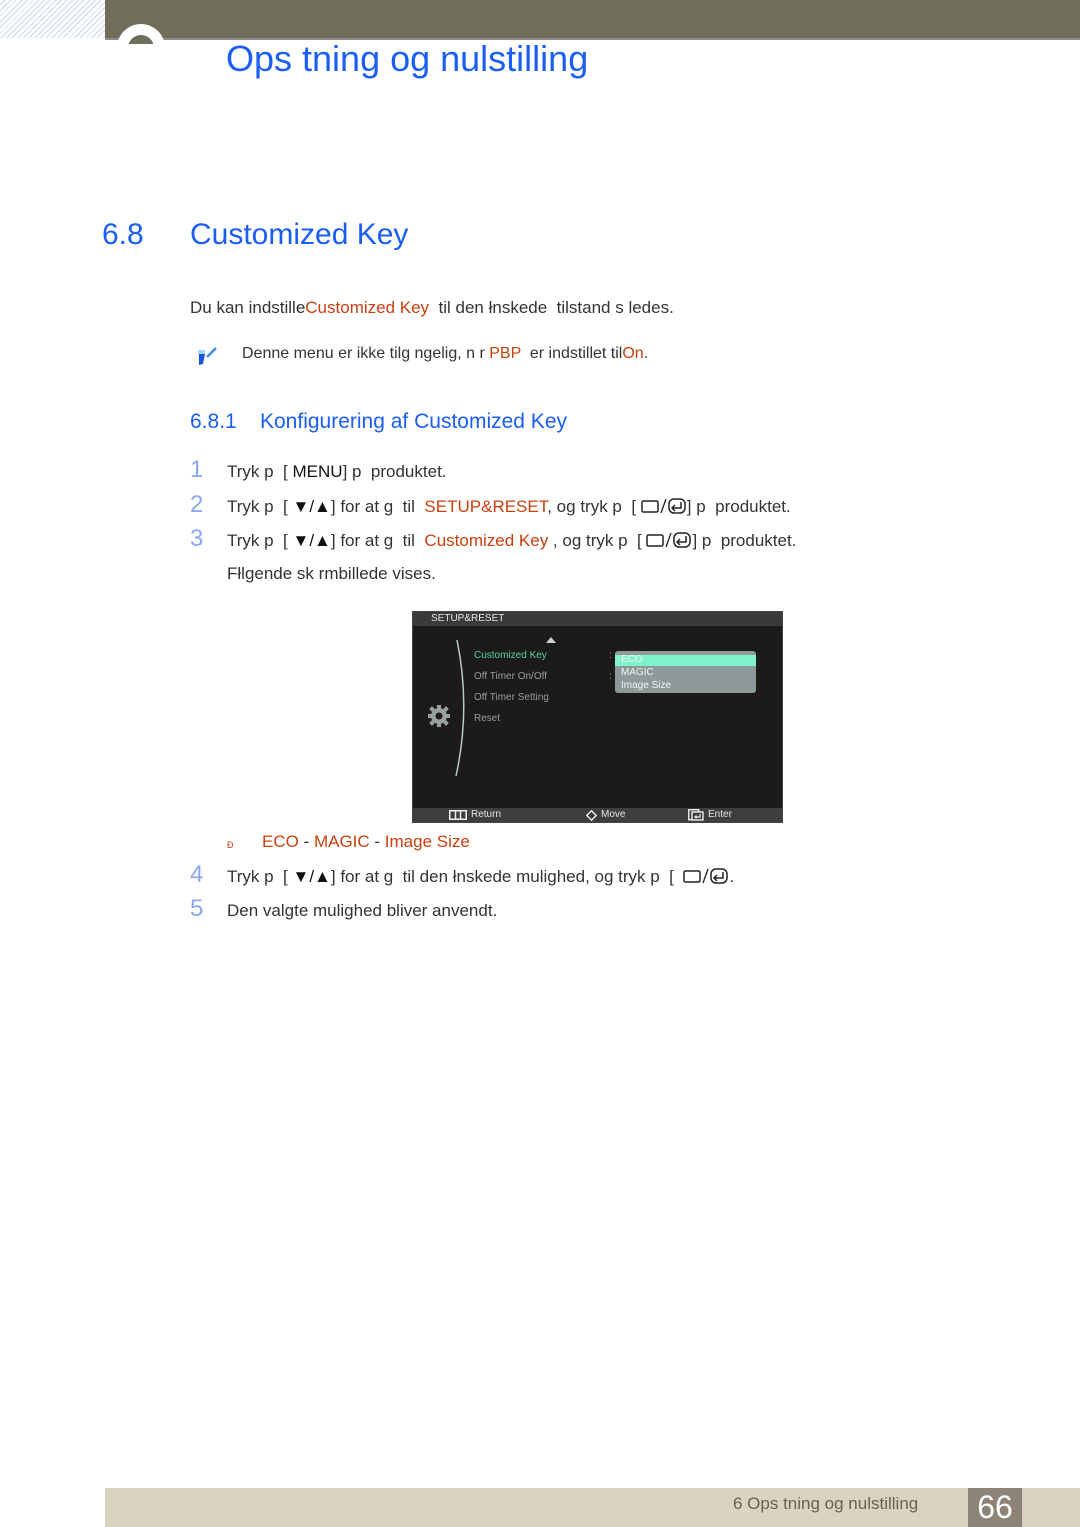 The height and width of the screenshot is (1527, 1080). What do you see at coordinates (633, 353) in the screenshot?
I see `note-highlight-on: On` at bounding box center [633, 353].